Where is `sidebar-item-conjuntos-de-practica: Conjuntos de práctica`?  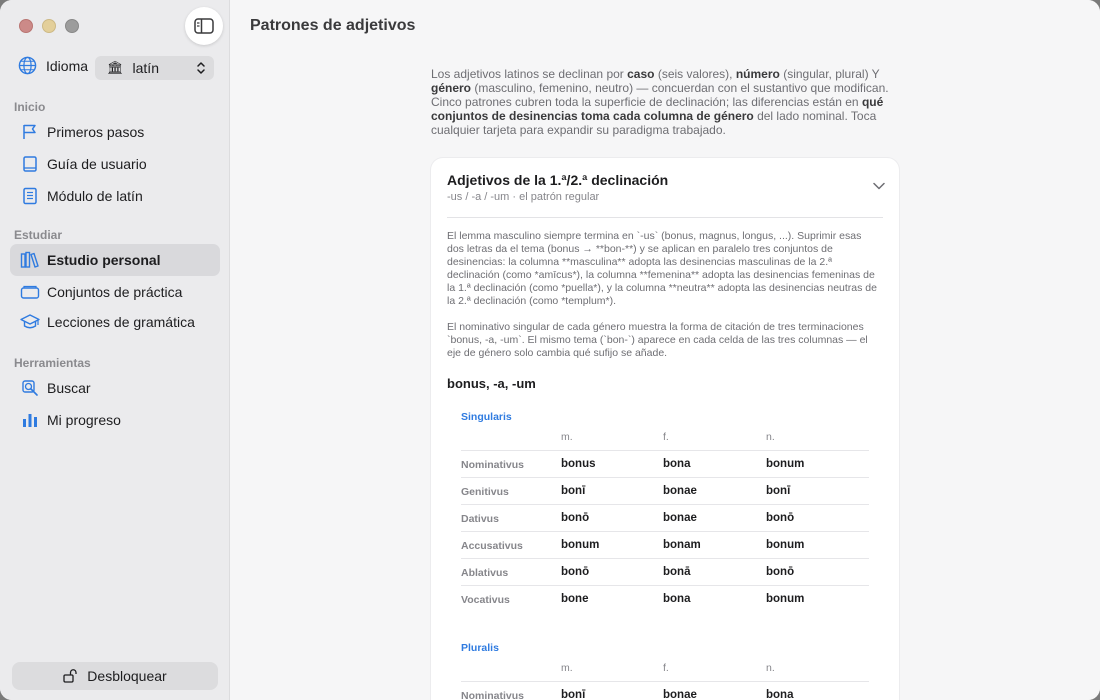 sidebar-item-conjuntos-de-practica: Conjuntos de práctica is located at coordinates (115, 292).